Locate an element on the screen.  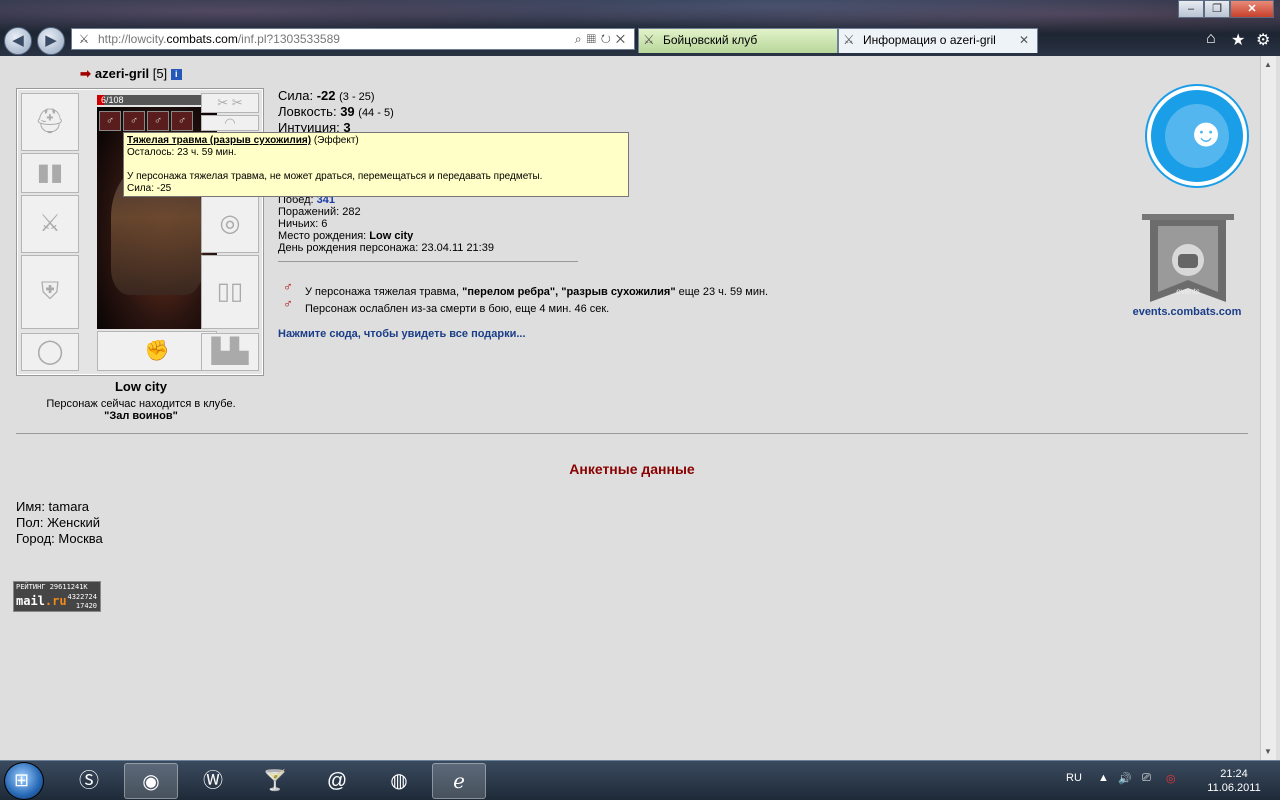
mailru-counter: РЕЙТИНГ 29611241К mail.ru 4322724 17420 is located at coordinates (57, 596).